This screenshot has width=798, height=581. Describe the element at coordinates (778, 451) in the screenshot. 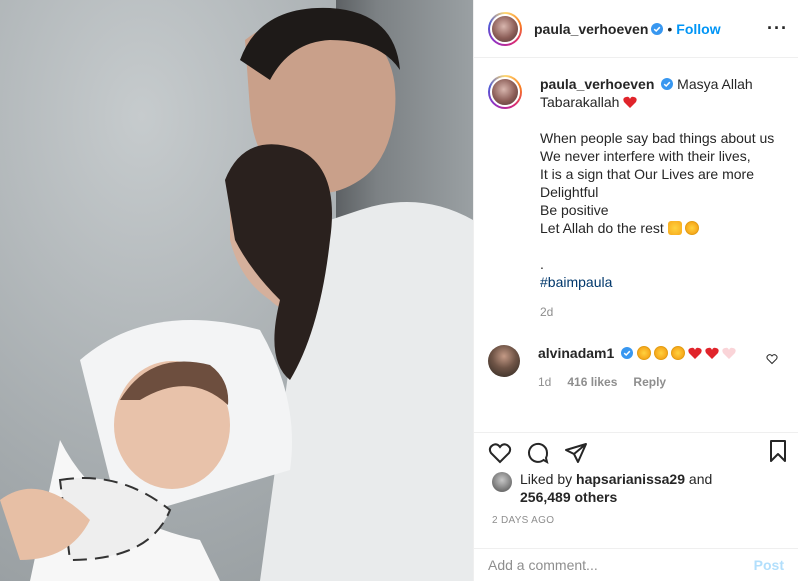

I see `save-bookmark-icon` at that location.